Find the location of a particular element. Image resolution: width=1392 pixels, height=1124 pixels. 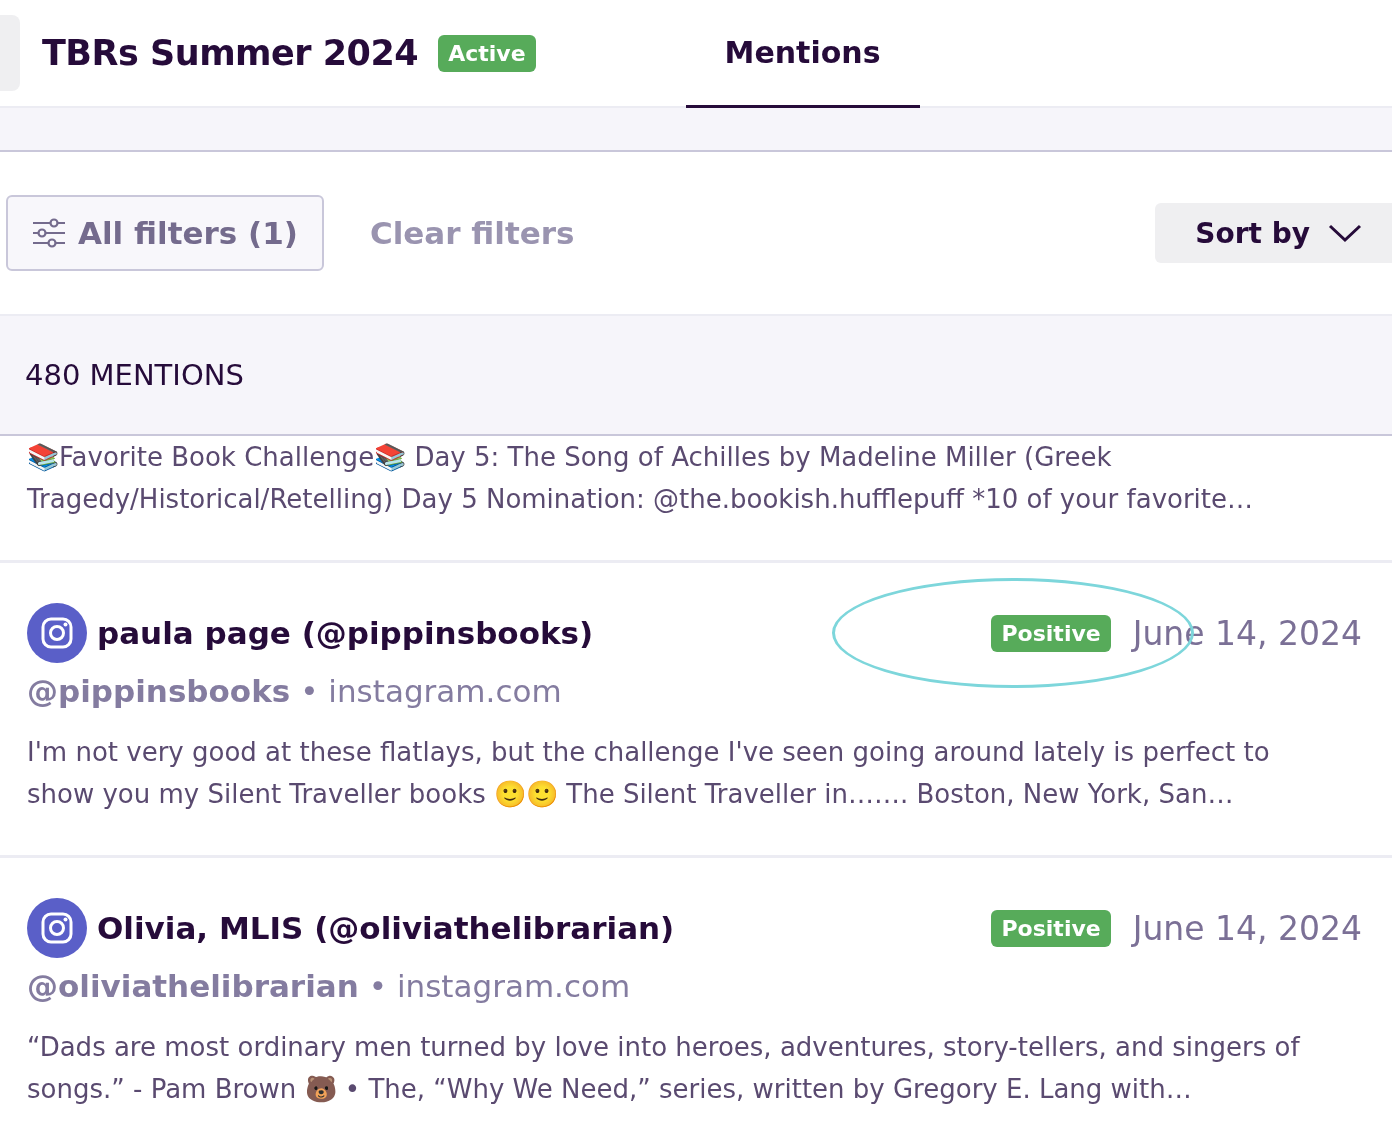

author-handle: @oliviathelibrarian is located at coordinates (193, 986).